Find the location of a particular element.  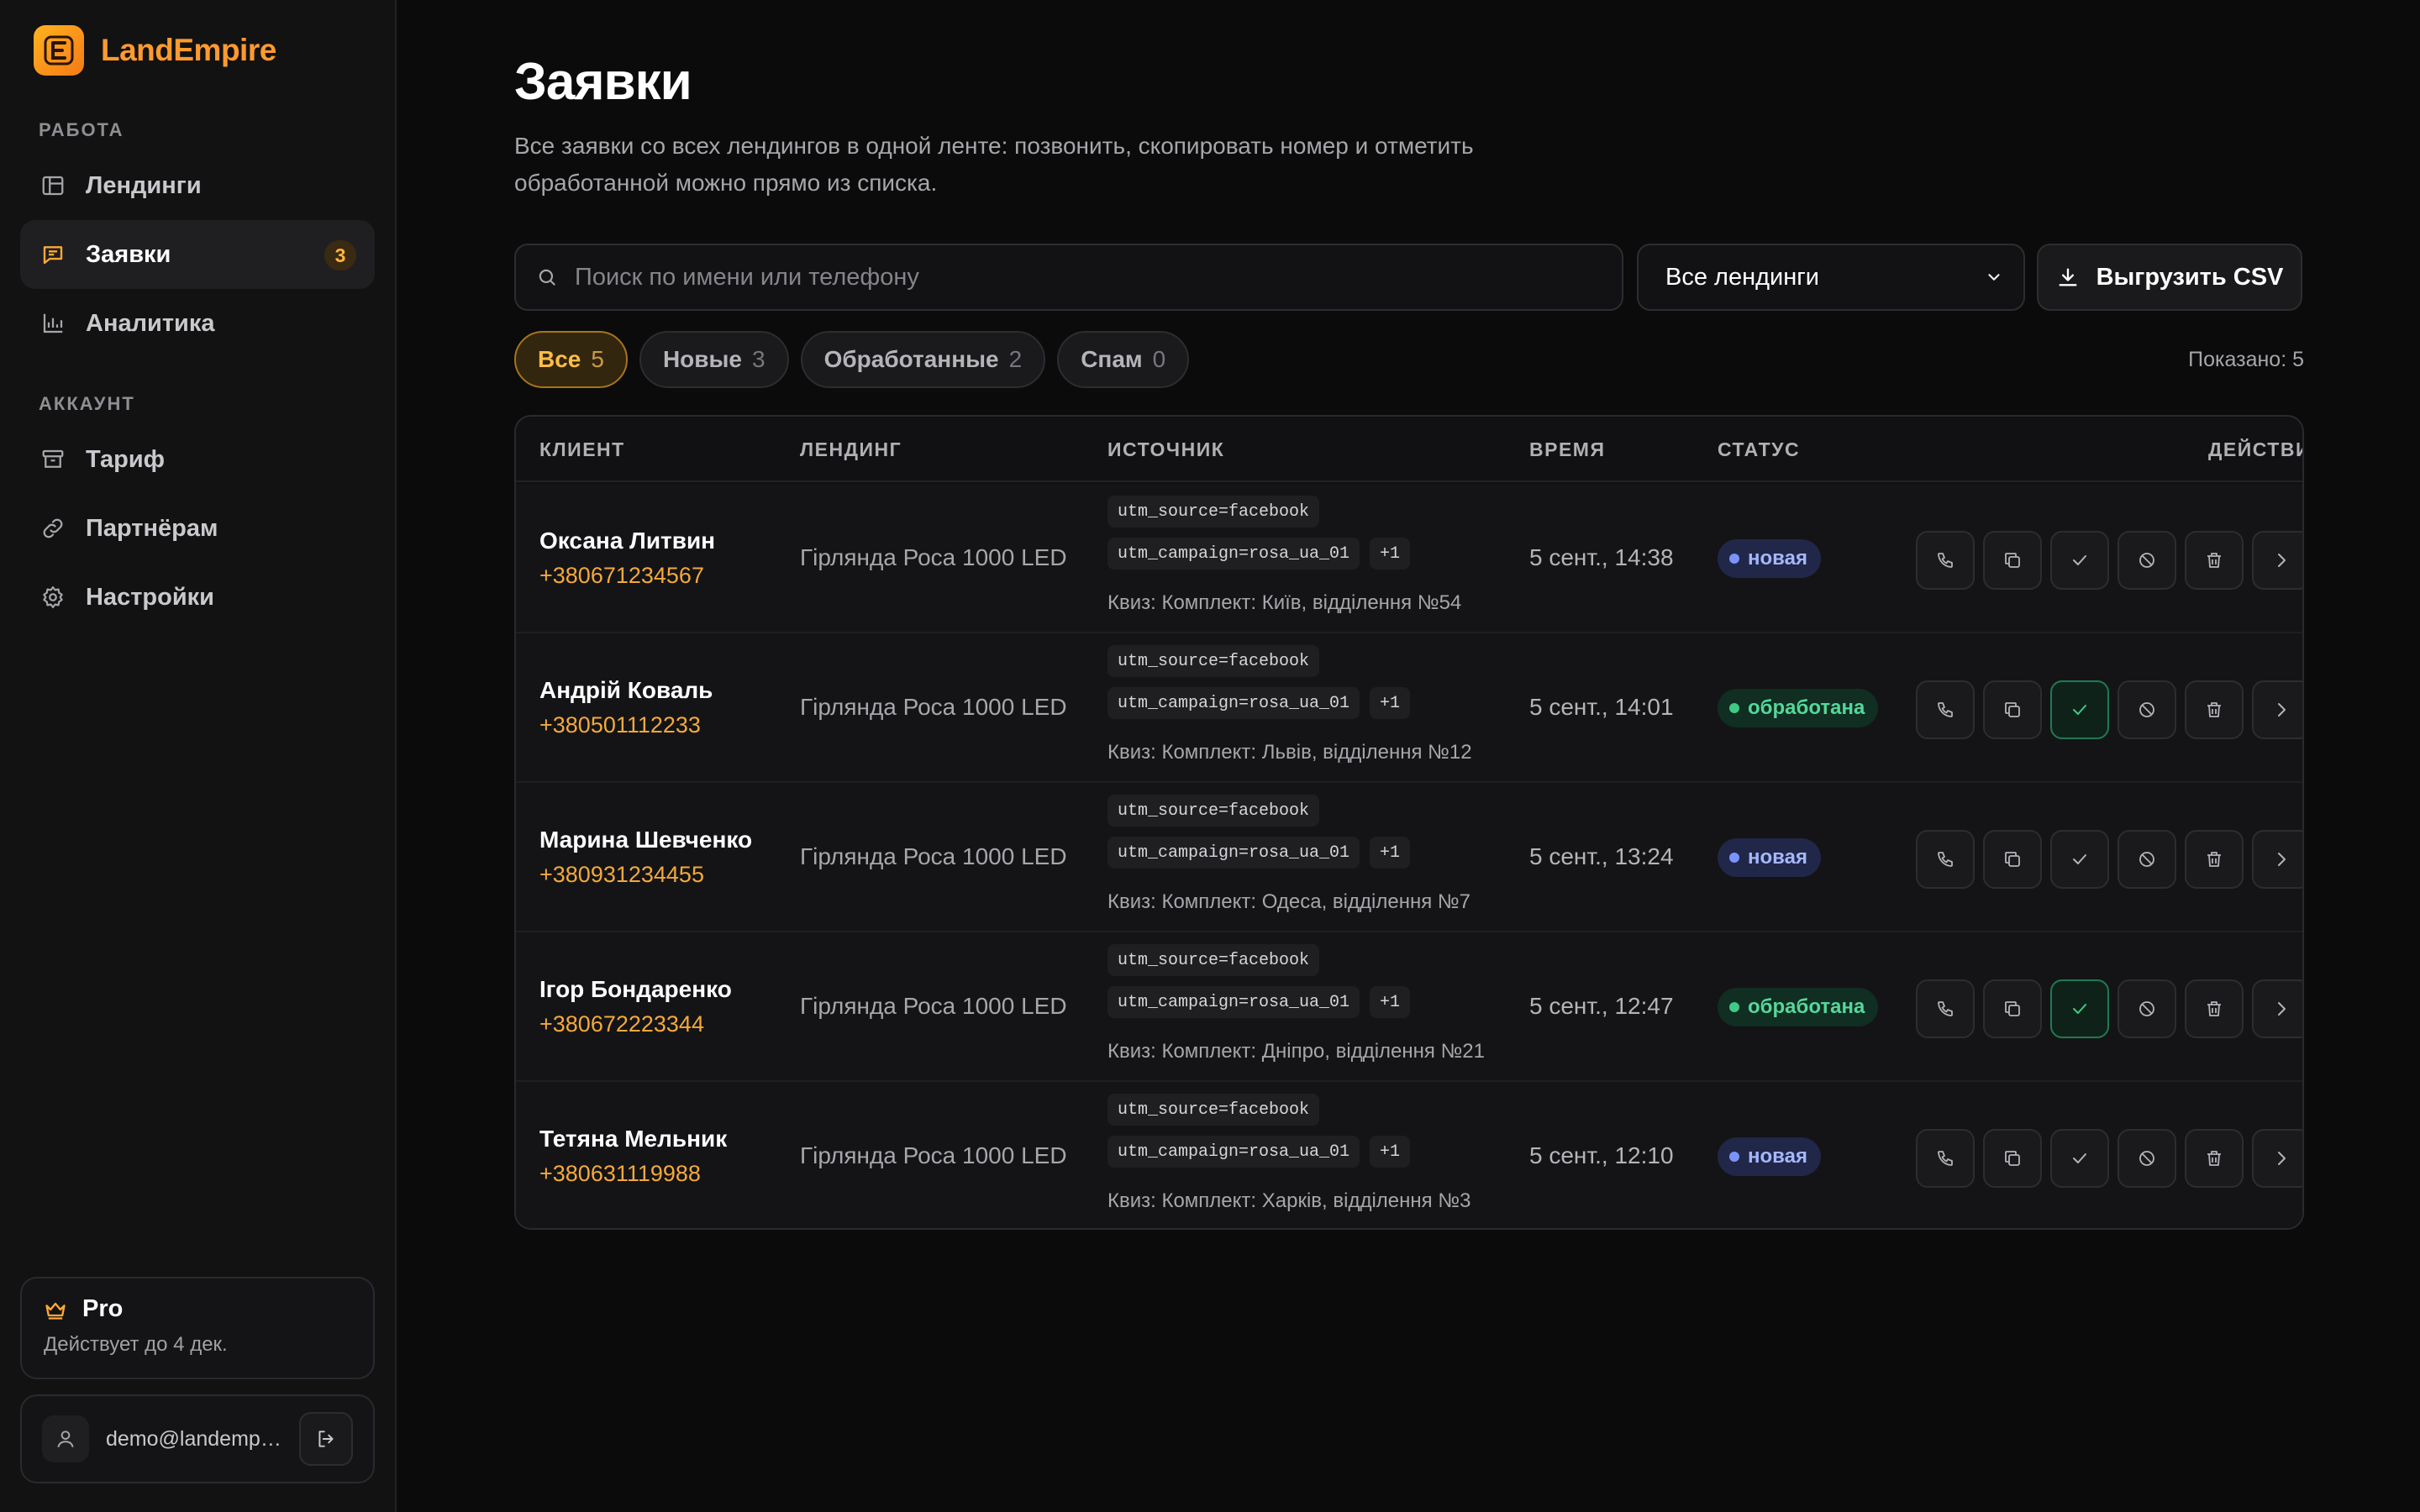

request-time: 5 сент., 14:01 is located at coordinates (1601, 707).